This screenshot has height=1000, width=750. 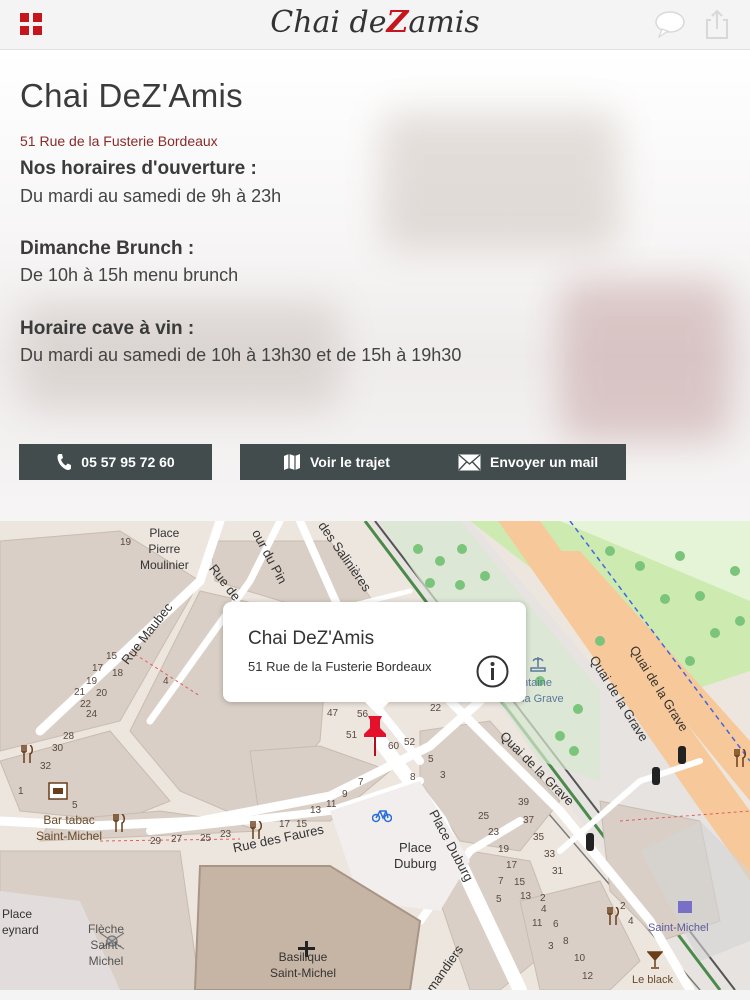 I want to click on call-button: 05 57 95 72 60, so click(x=115, y=462).